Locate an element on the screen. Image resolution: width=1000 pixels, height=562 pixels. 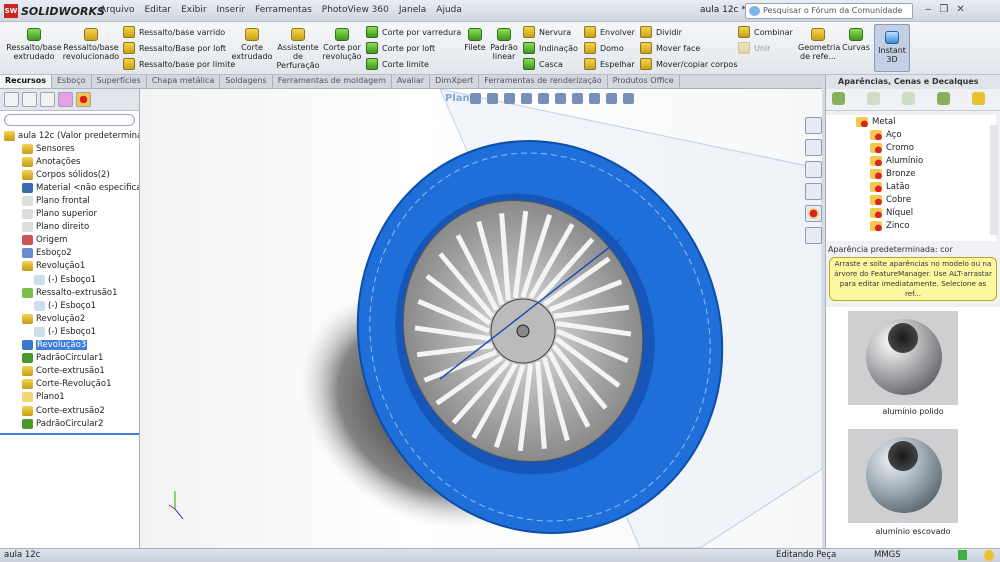
tree-rollback-bar is located at coordinates (69, 434).